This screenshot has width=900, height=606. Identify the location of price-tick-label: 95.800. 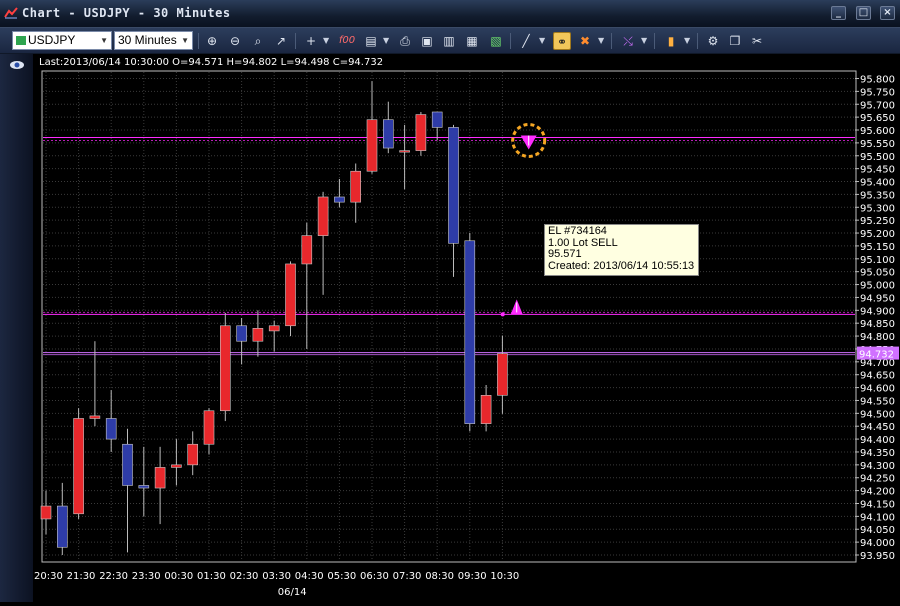
(877, 80).